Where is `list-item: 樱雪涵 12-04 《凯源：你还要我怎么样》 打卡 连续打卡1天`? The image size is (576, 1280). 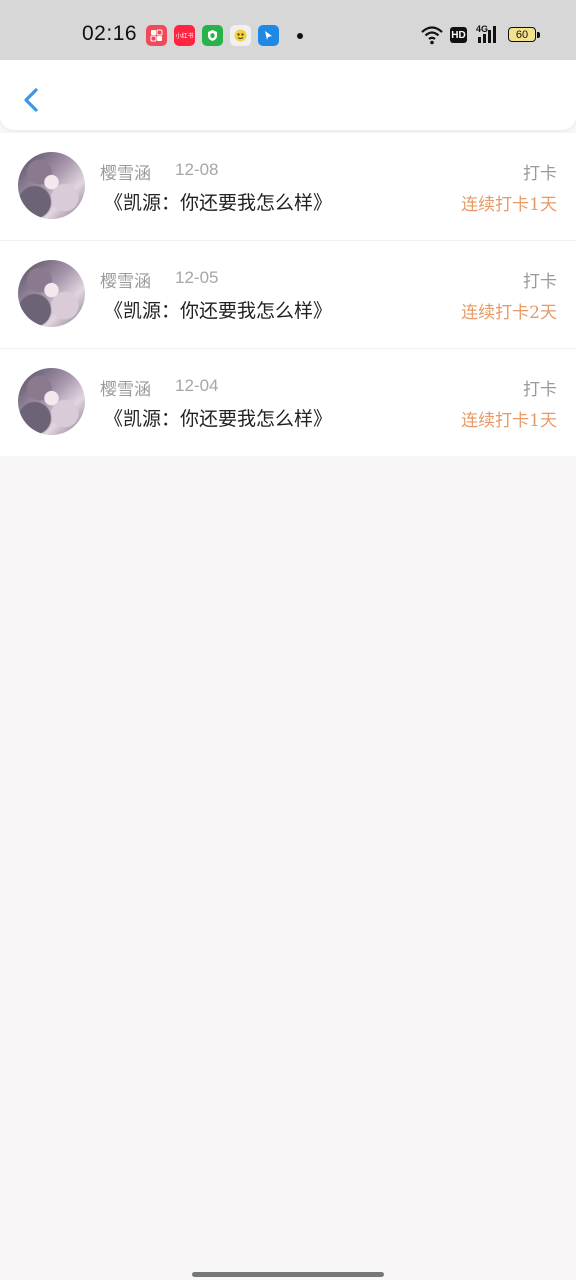 list-item: 樱雪涵 12-04 《凯源：你还要我怎么样》 打卡 连续打卡1天 is located at coordinates (288, 402).